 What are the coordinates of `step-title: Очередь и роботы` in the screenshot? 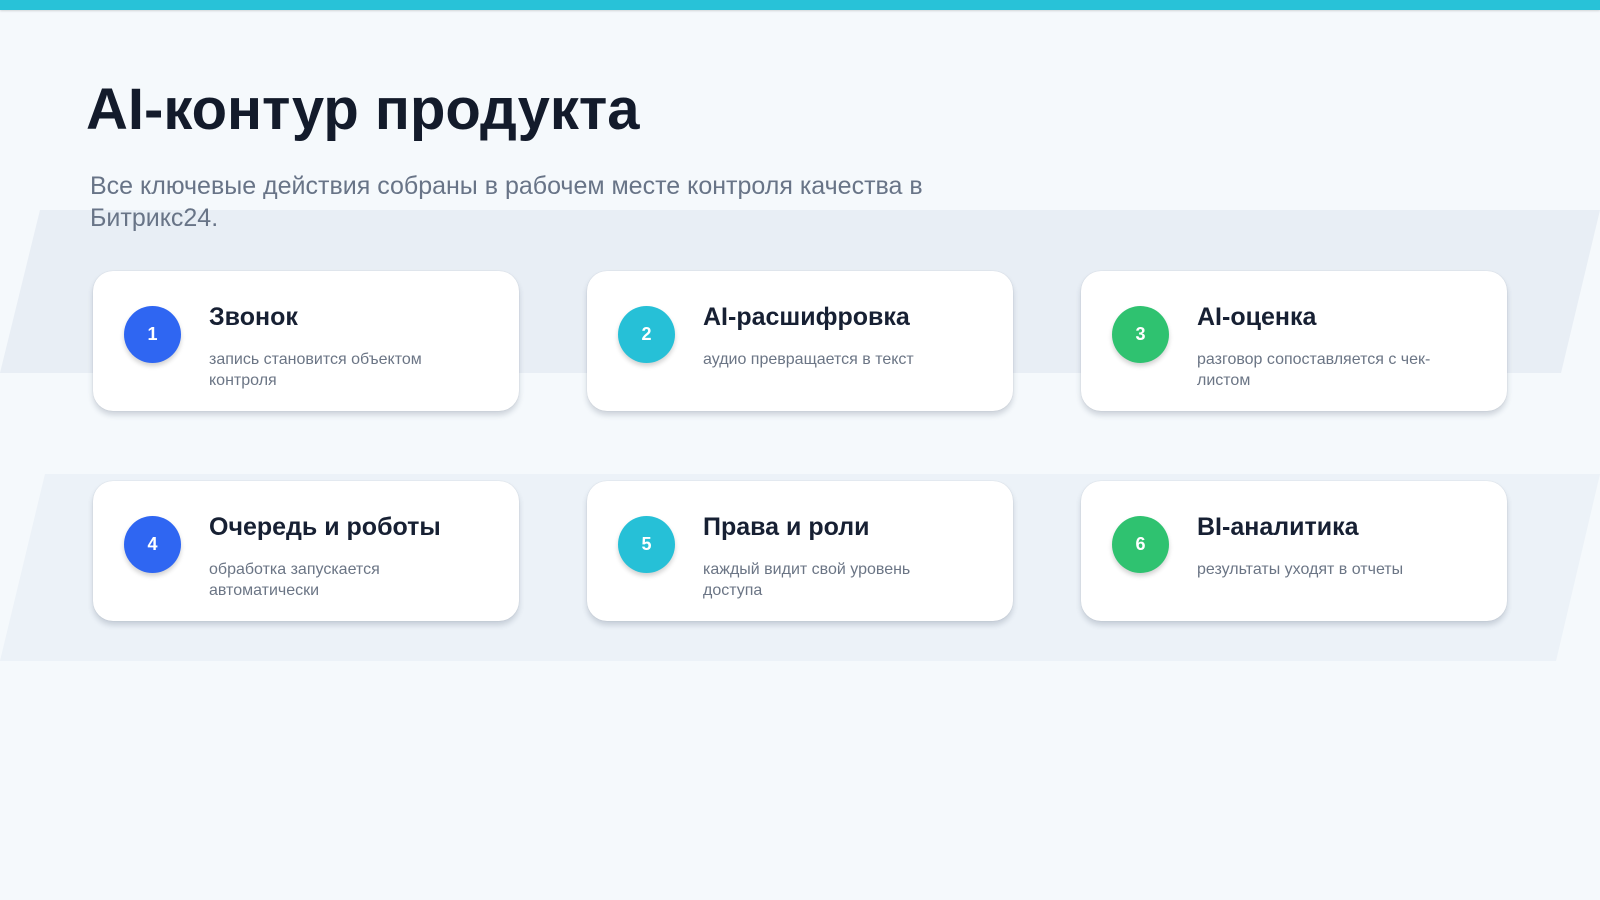 It's located at (325, 527).